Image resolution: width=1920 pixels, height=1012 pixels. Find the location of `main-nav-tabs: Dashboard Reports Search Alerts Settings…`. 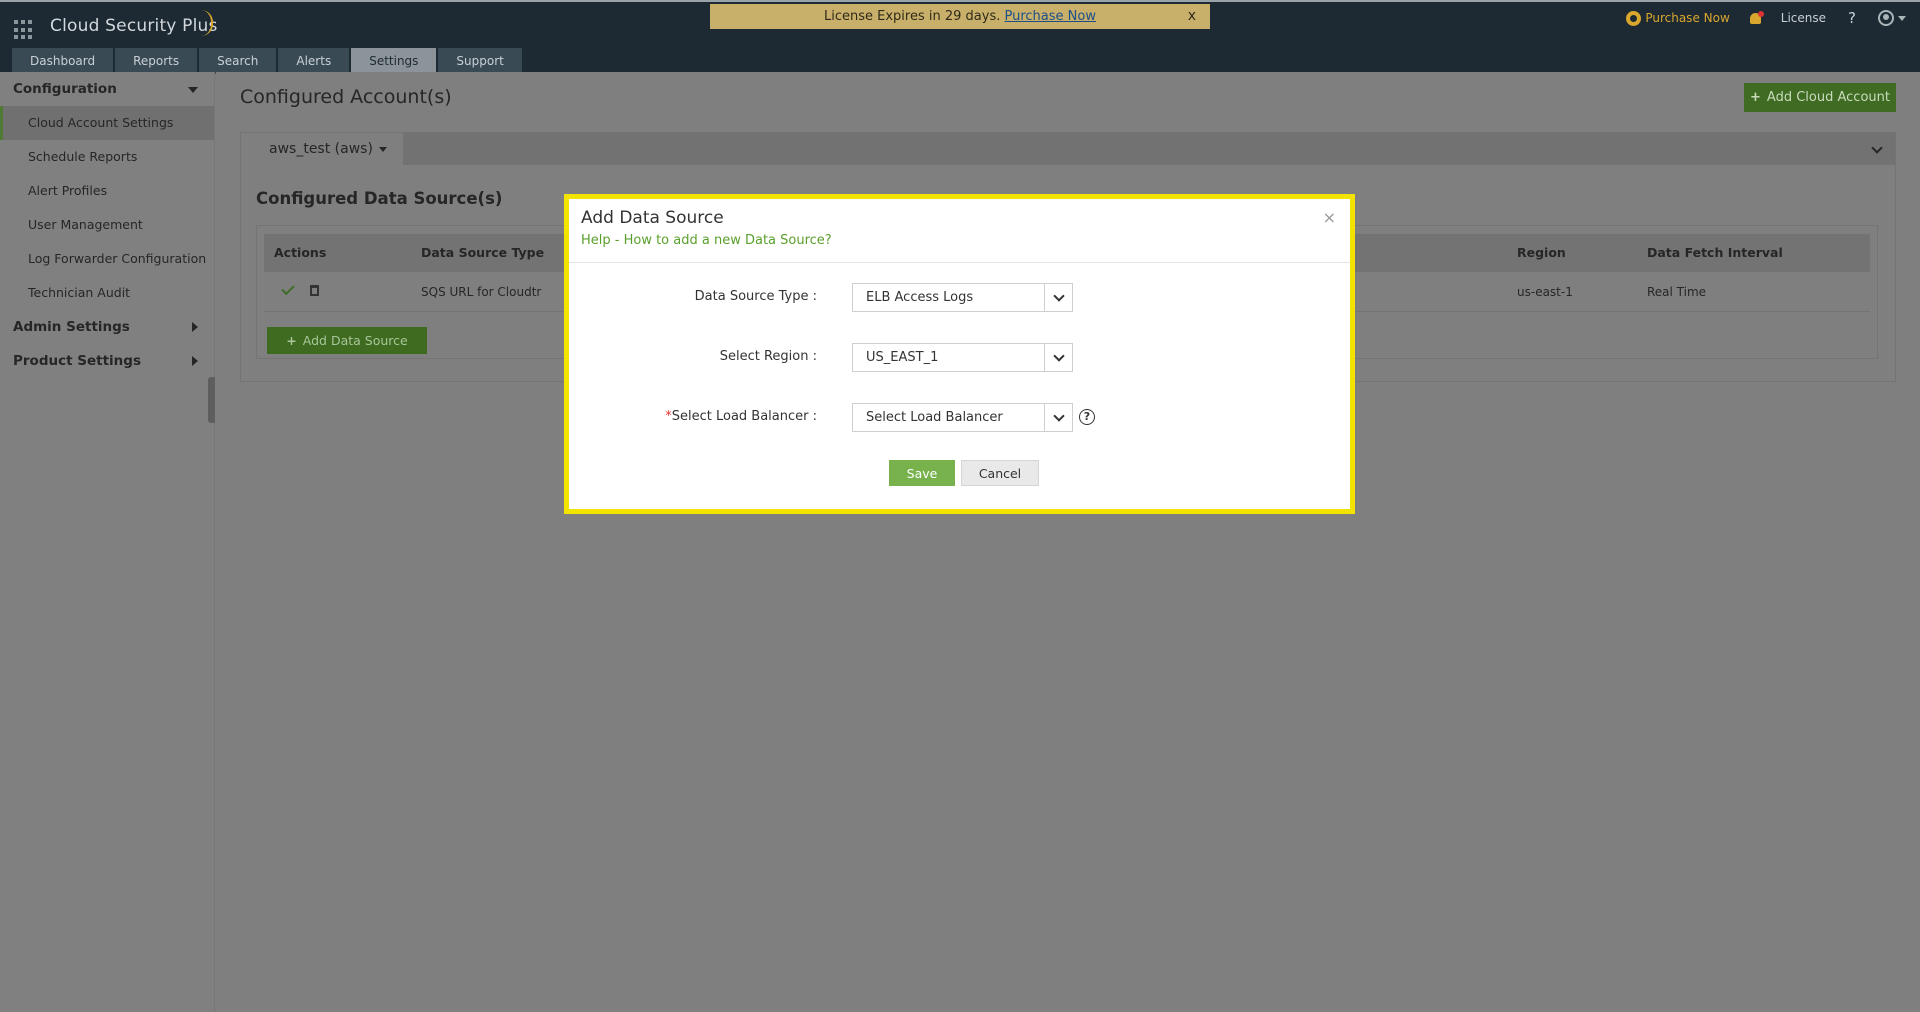

main-nav-tabs: Dashboard Reports Search Alerts Settings… is located at coordinates (268, 61).